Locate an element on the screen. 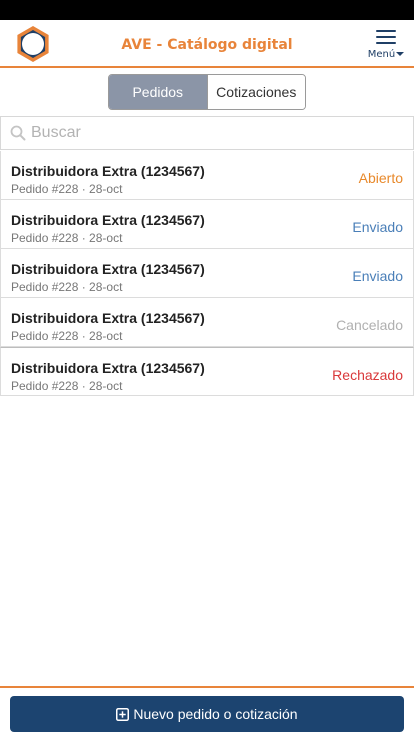 The width and height of the screenshot is (414, 736). search-icon is located at coordinates (18, 133).